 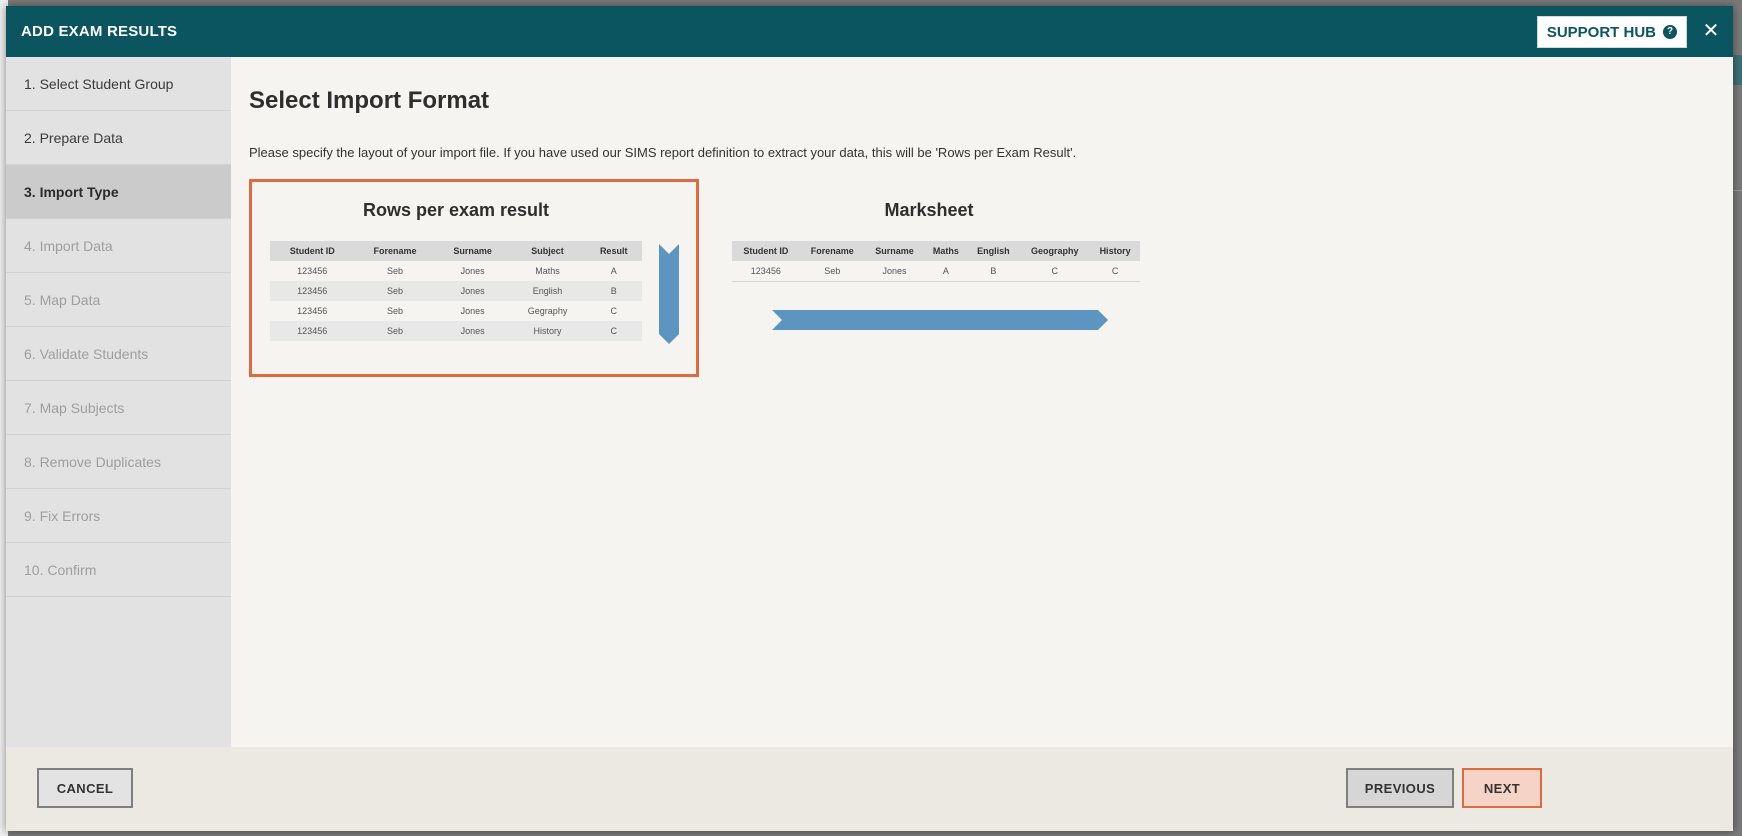 I want to click on column-header: Geography, so click(x=1055, y=251).